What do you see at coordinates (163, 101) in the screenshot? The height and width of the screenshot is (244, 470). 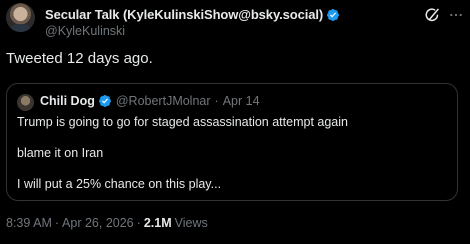 I see `quoted-handle: @RobertJMolnar` at bounding box center [163, 101].